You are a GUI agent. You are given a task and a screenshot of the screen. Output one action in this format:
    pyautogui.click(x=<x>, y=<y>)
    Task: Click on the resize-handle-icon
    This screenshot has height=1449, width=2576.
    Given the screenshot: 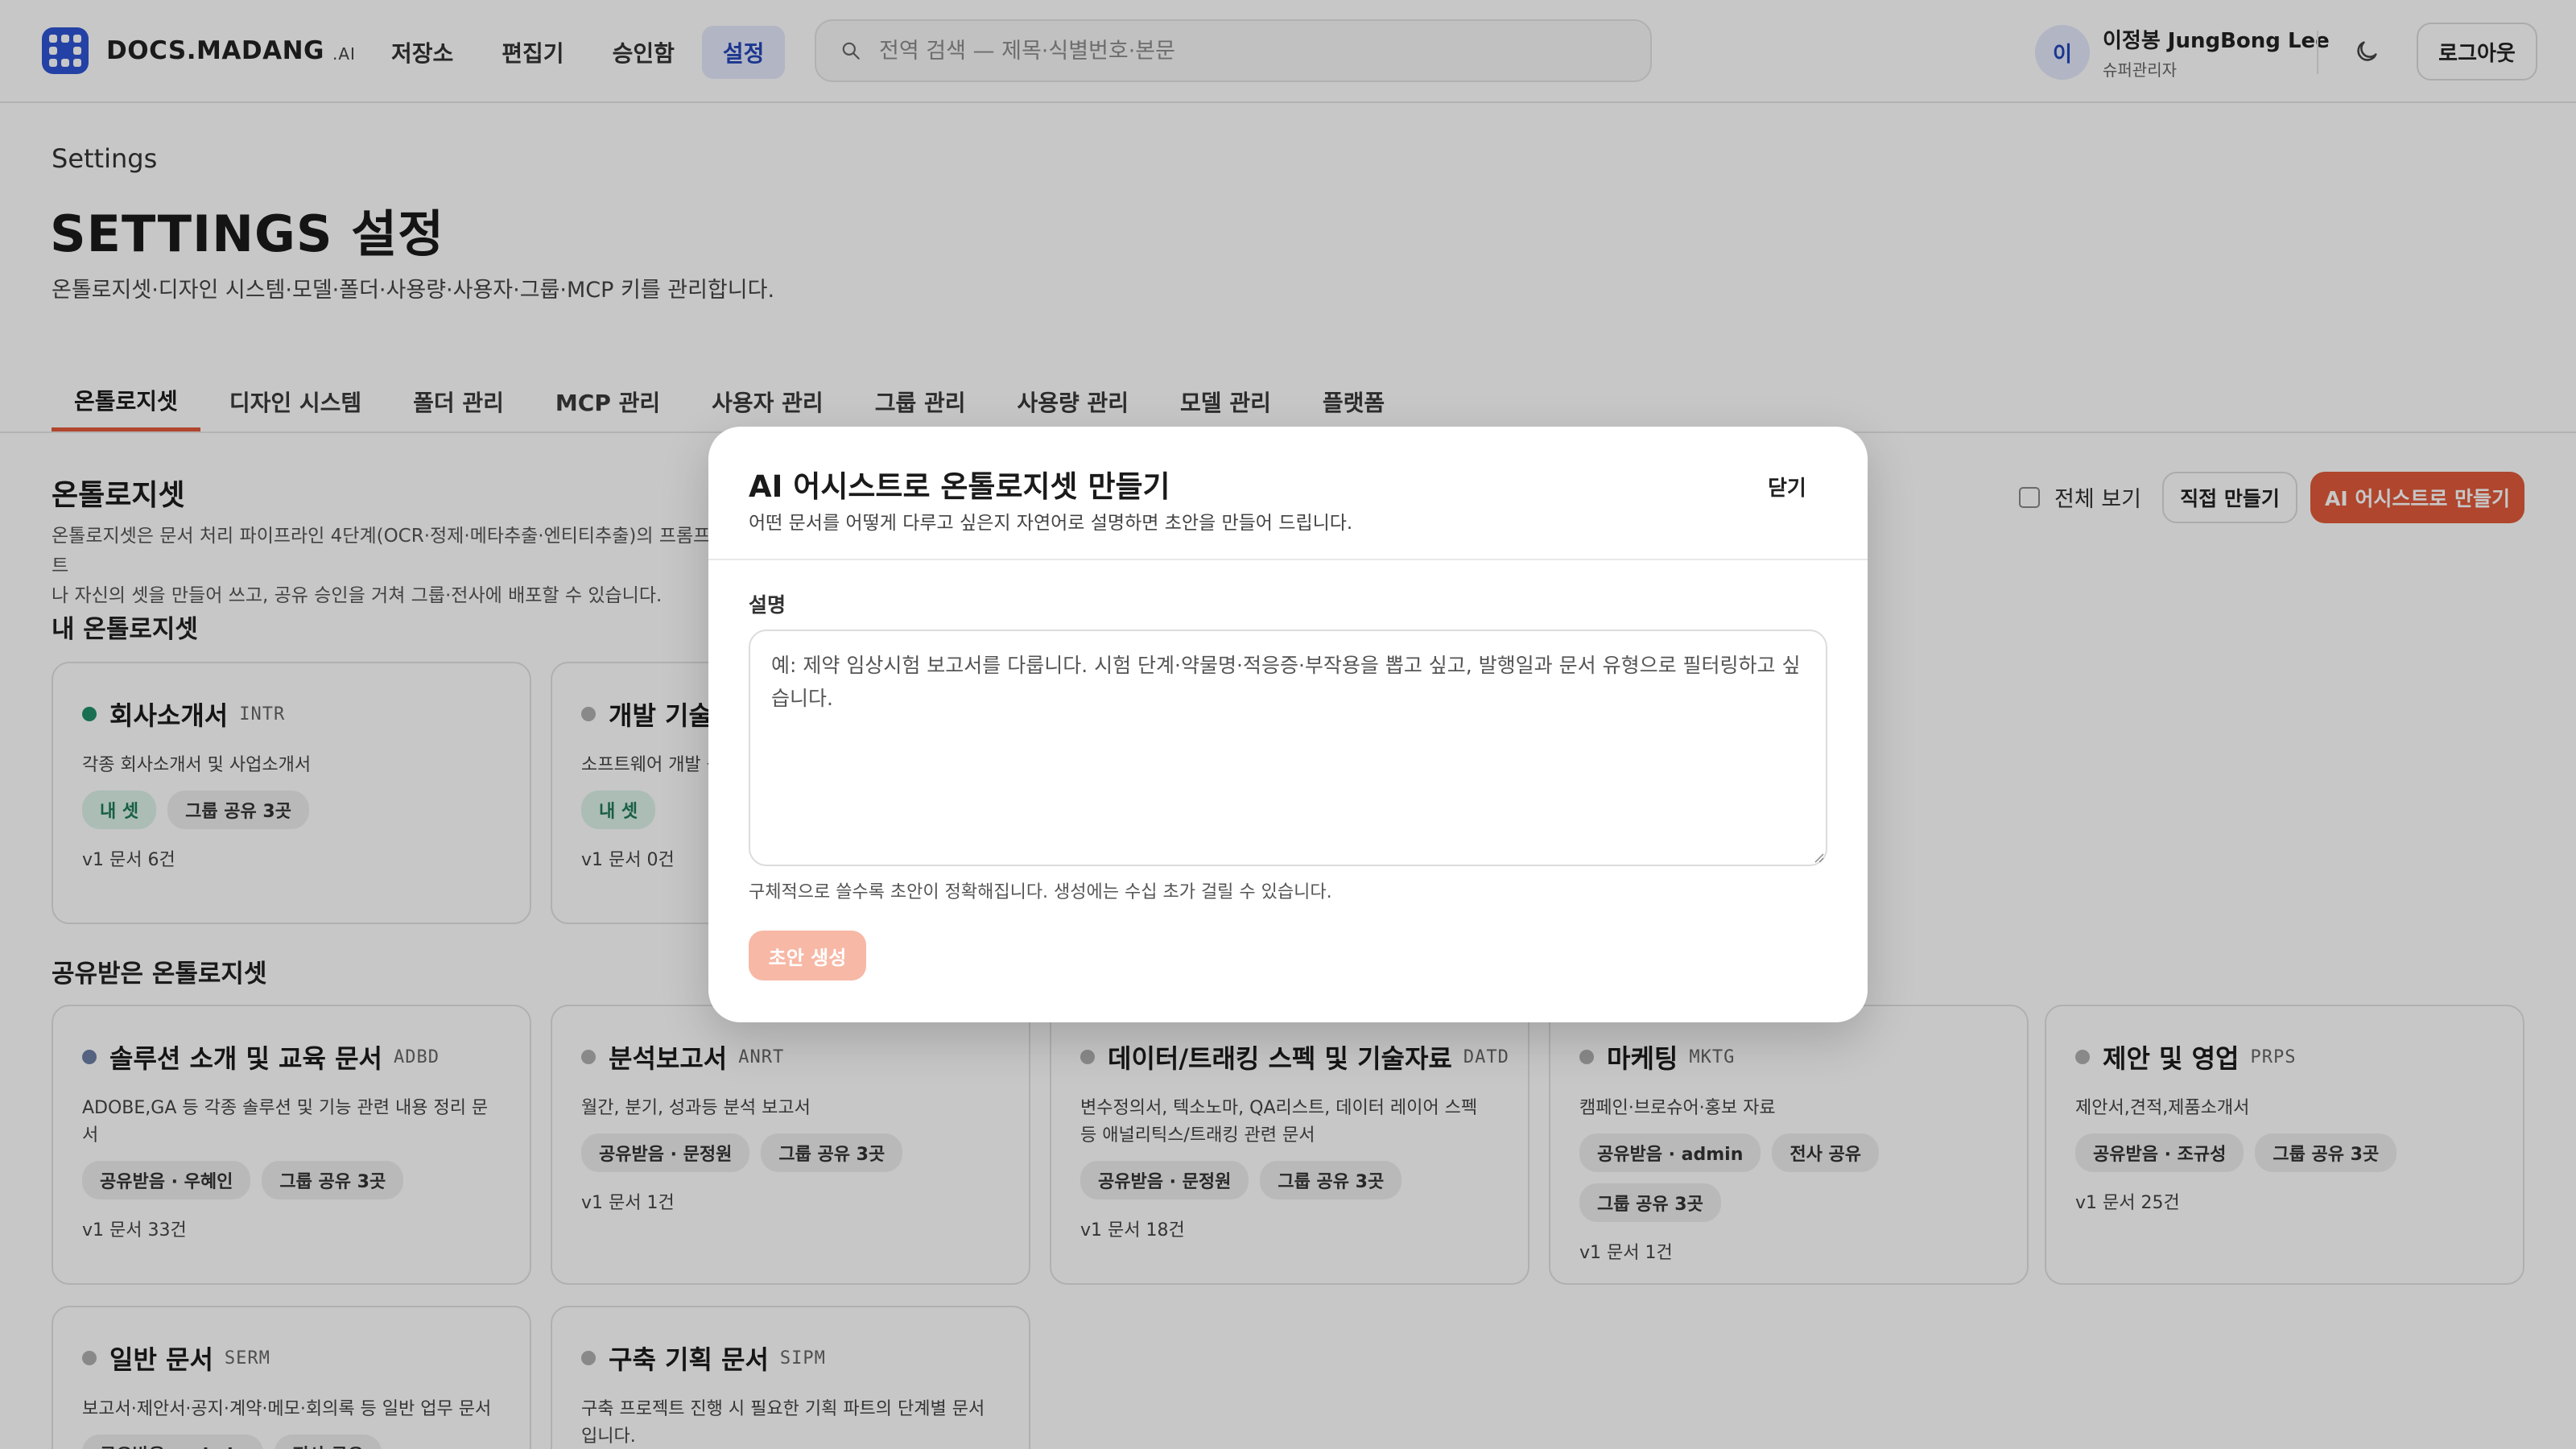 What is the action you would take?
    pyautogui.click(x=1818, y=857)
    